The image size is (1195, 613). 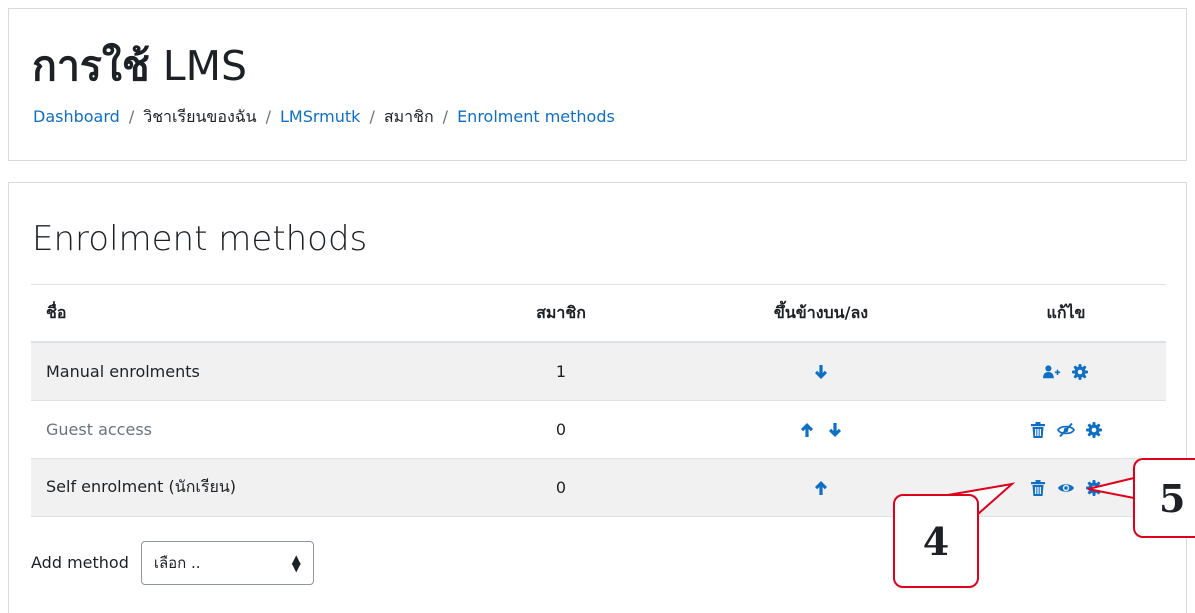 I want to click on callout-4: 4, so click(x=936, y=541).